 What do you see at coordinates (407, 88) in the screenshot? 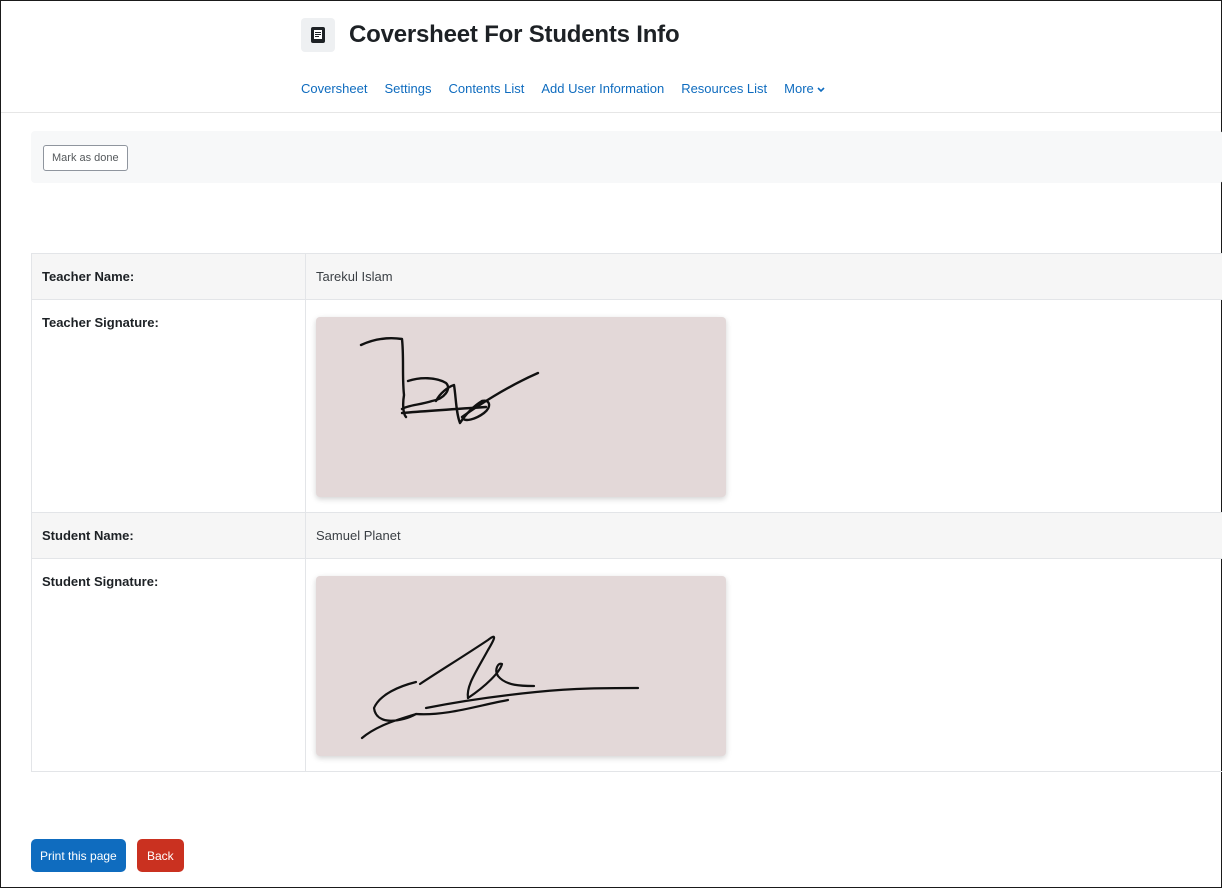
I see `nav-item-settings: Settings` at bounding box center [407, 88].